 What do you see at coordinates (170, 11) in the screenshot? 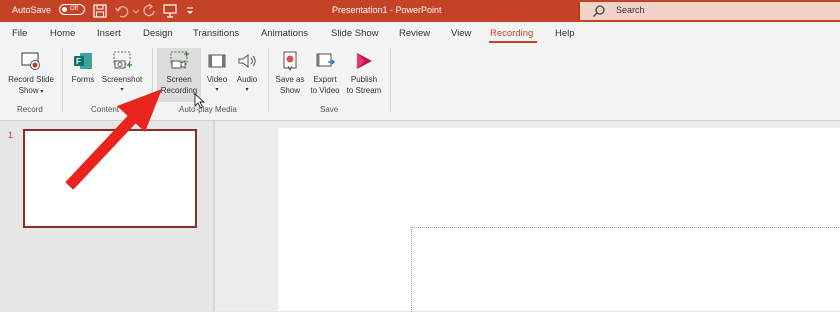
I see `present-from-beginning-icon` at bounding box center [170, 11].